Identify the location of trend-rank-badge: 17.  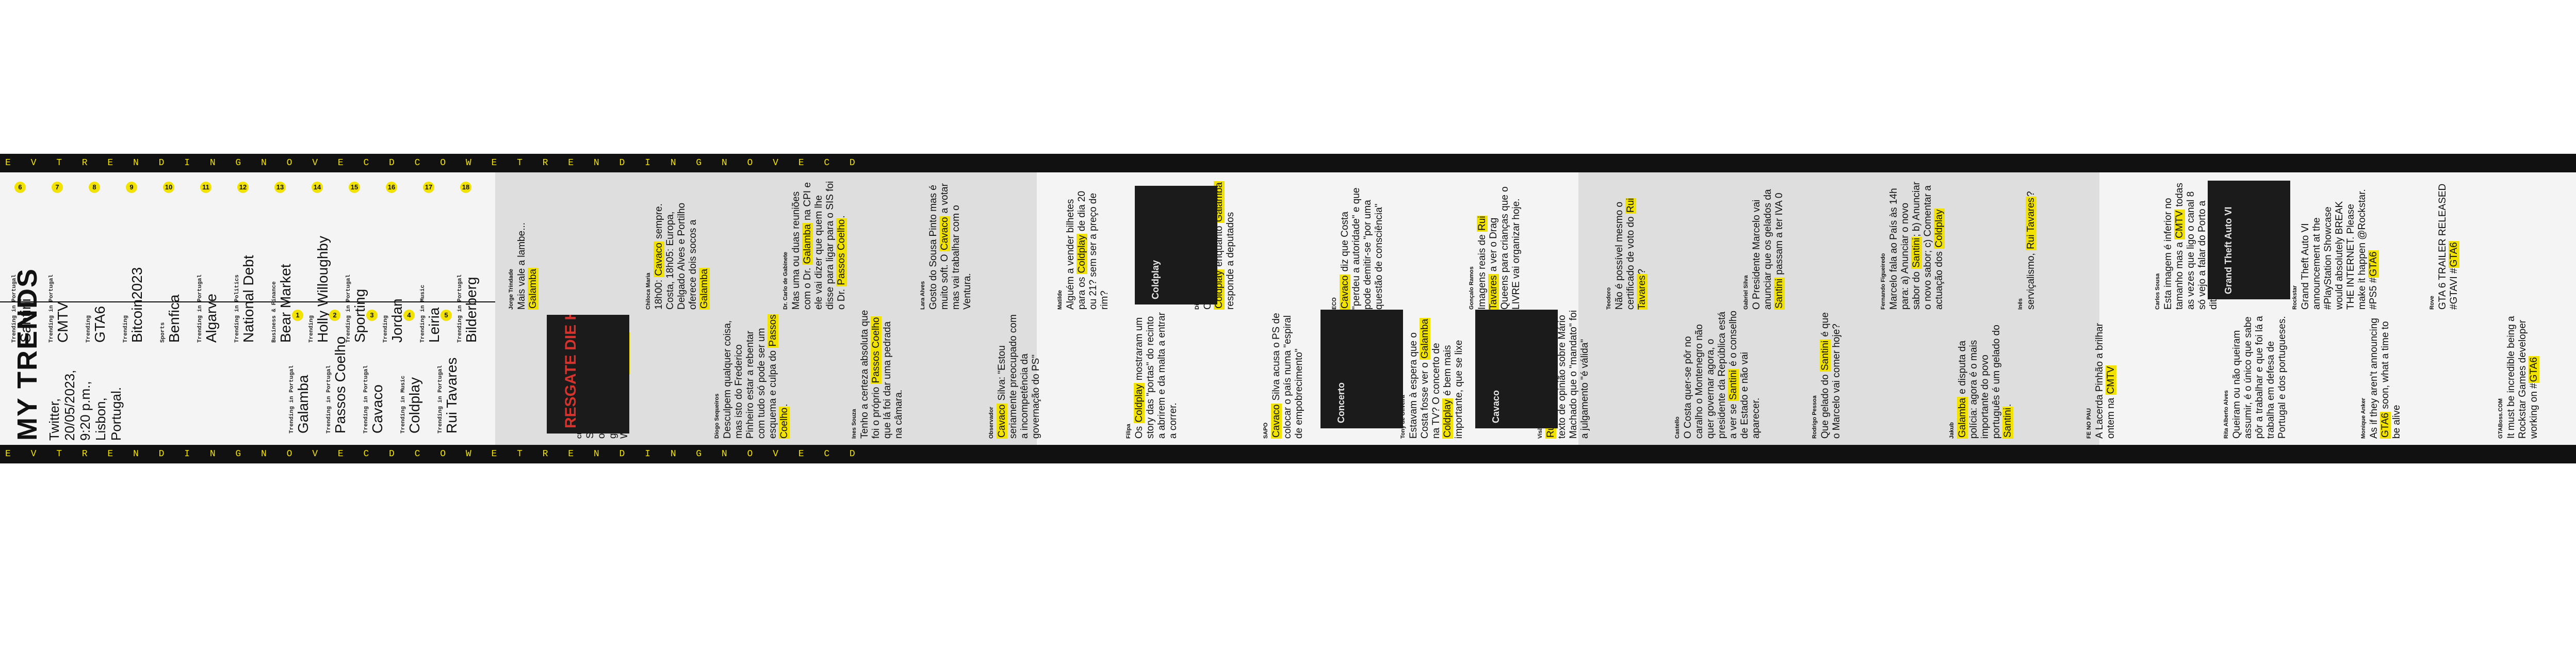
(429, 188).